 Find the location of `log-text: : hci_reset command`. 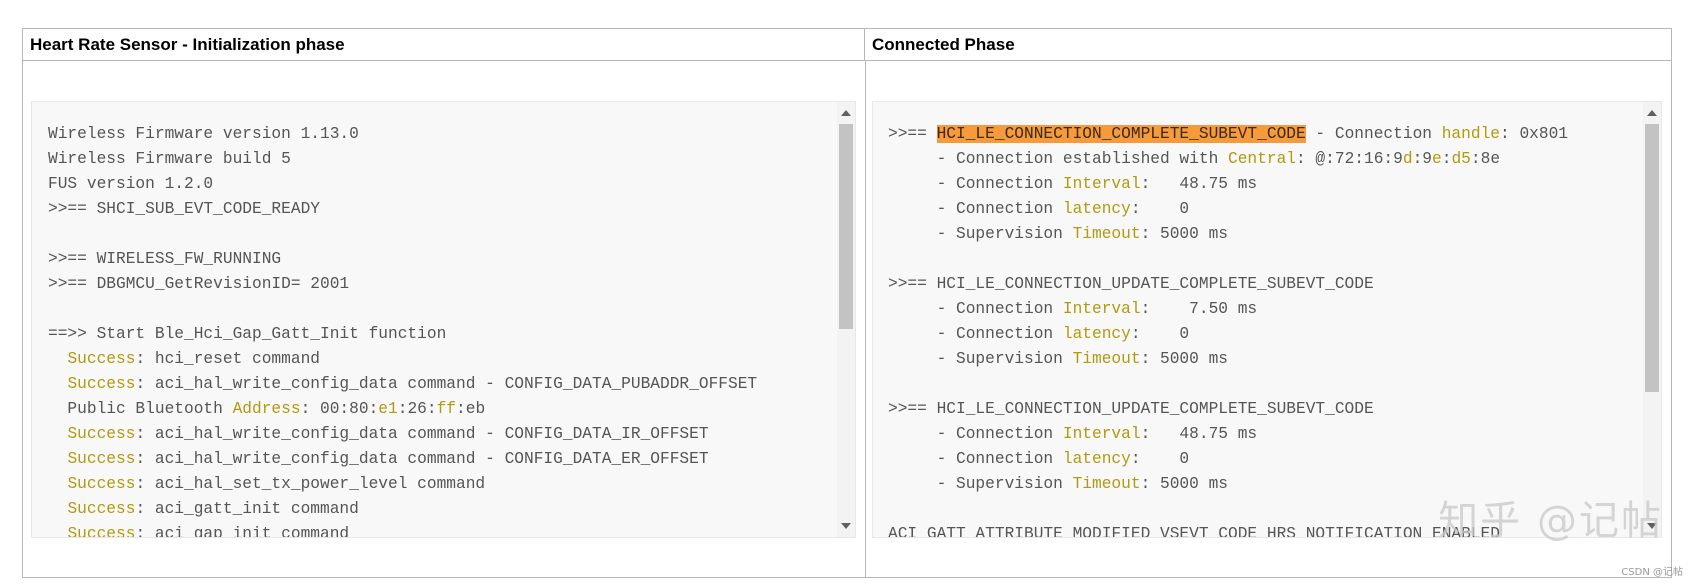

log-text: : hci_reset command is located at coordinates (228, 359).